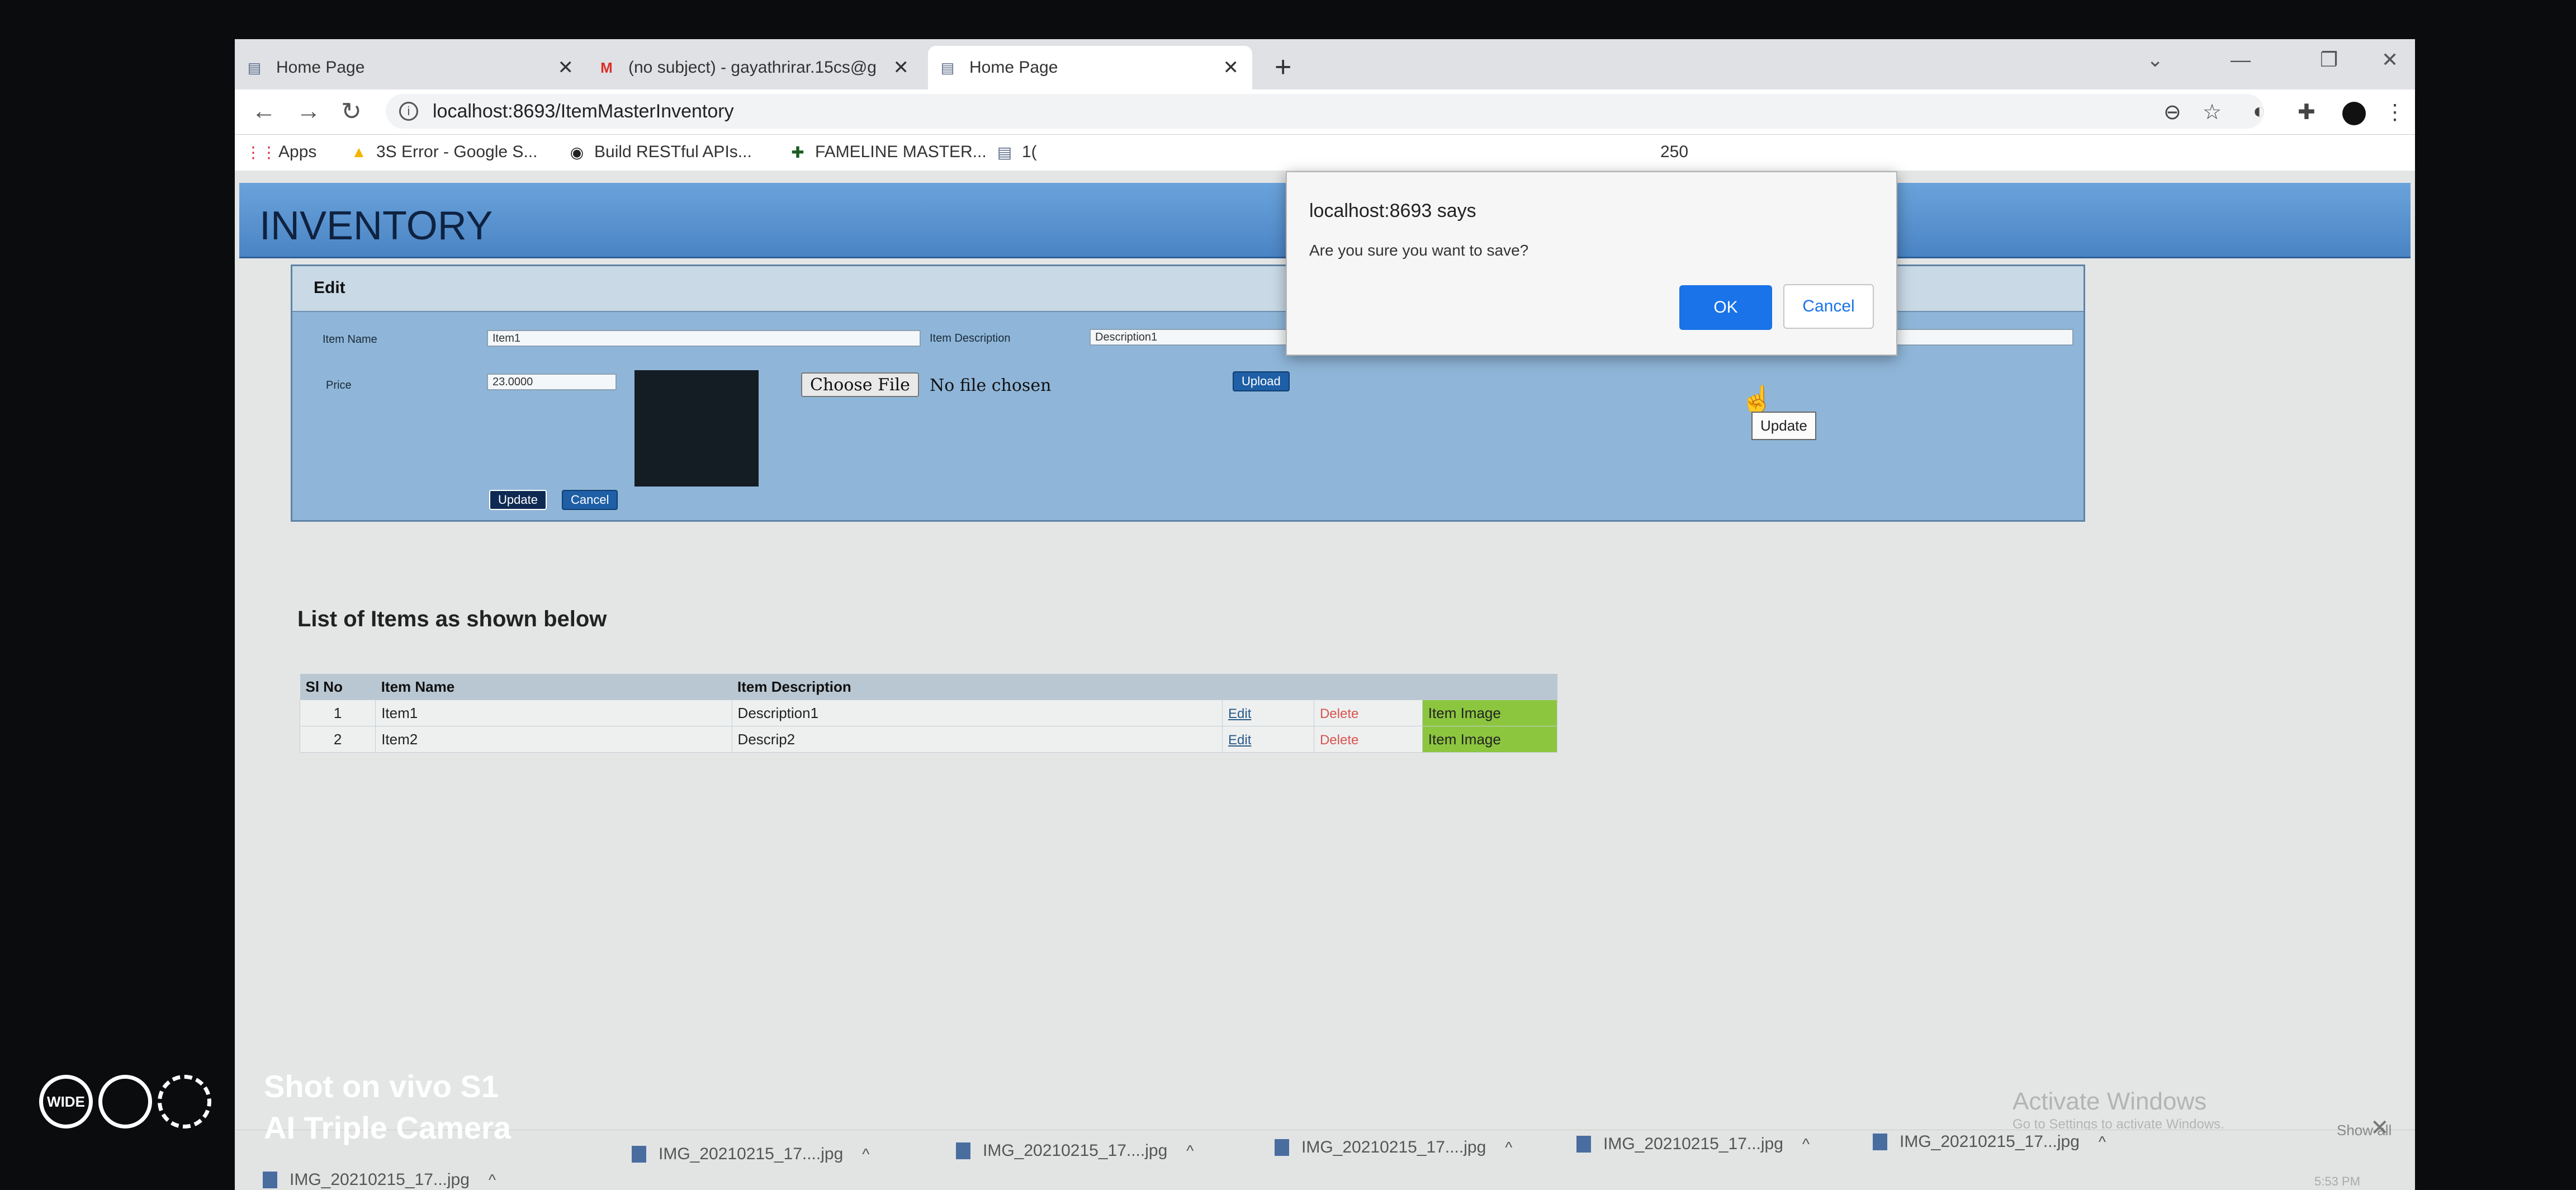 The height and width of the screenshot is (1190, 2576). I want to click on tab-title: Home Page, so click(1013, 68).